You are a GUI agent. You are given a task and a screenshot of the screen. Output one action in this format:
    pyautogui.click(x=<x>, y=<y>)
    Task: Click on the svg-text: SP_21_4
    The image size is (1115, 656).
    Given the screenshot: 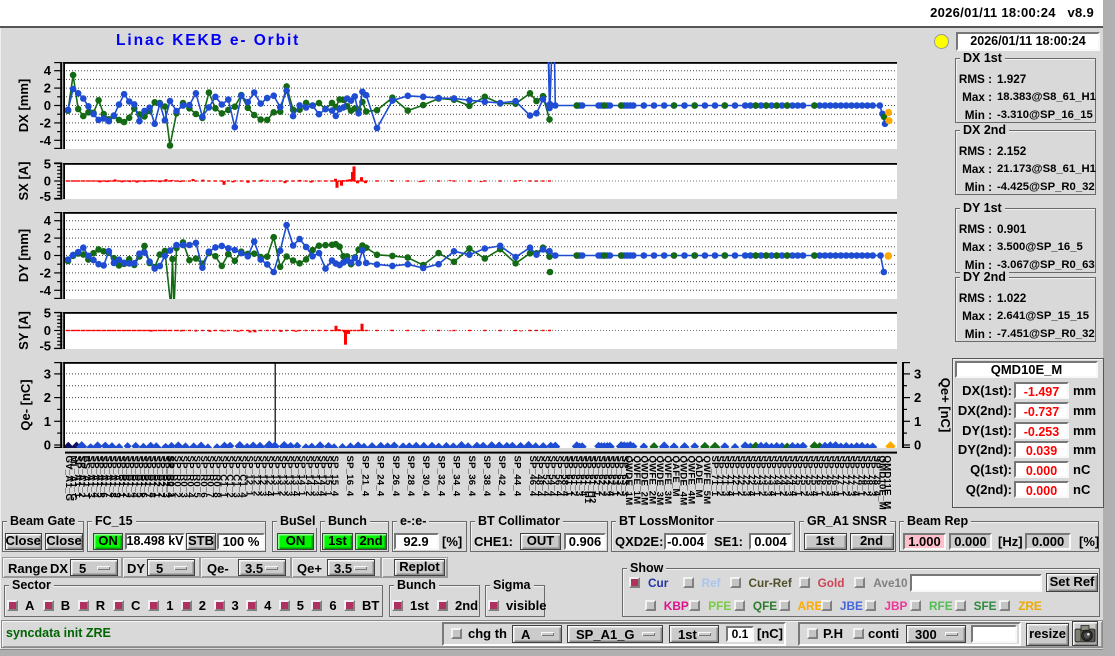 What is the action you would take?
    pyautogui.click(x=364, y=476)
    